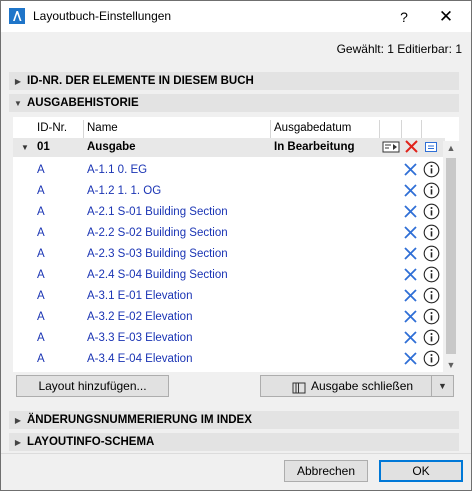 The width and height of the screenshot is (472, 491). I want to click on issue-status: In Bearbeitung, so click(314, 147).